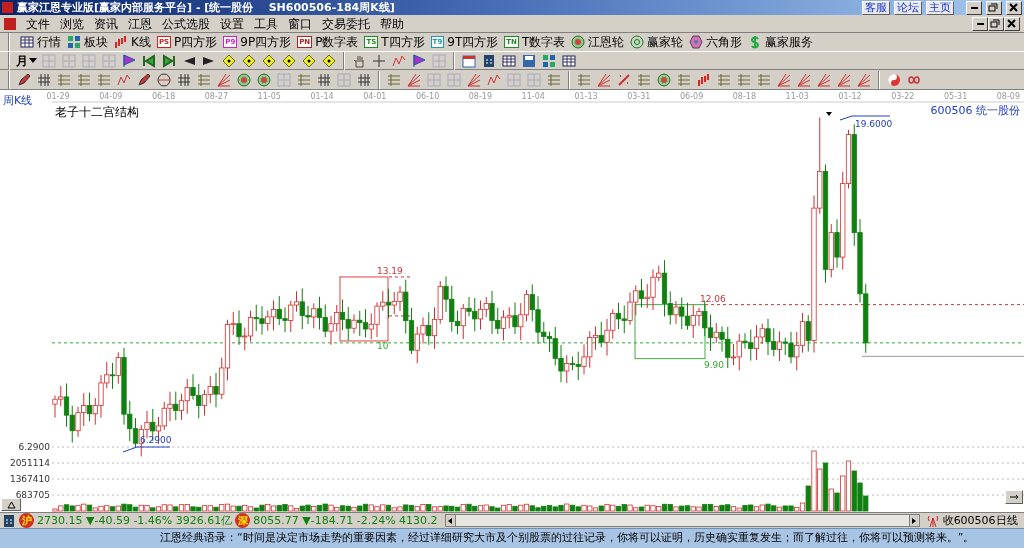 The image size is (1024, 548). I want to click on date-label: 11-05, so click(269, 96).